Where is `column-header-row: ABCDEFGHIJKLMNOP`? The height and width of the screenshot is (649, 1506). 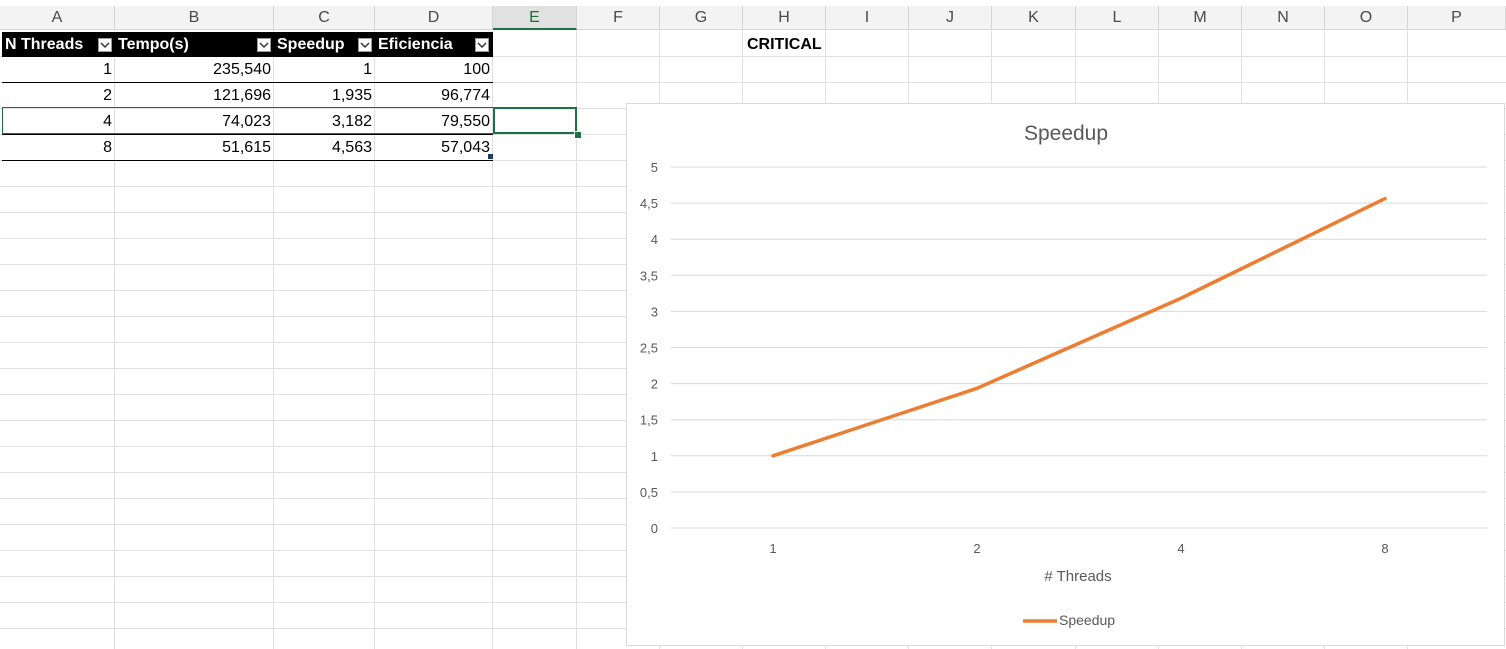
column-header-row: ABCDEFGHIJKLMNOP is located at coordinates (753, 18).